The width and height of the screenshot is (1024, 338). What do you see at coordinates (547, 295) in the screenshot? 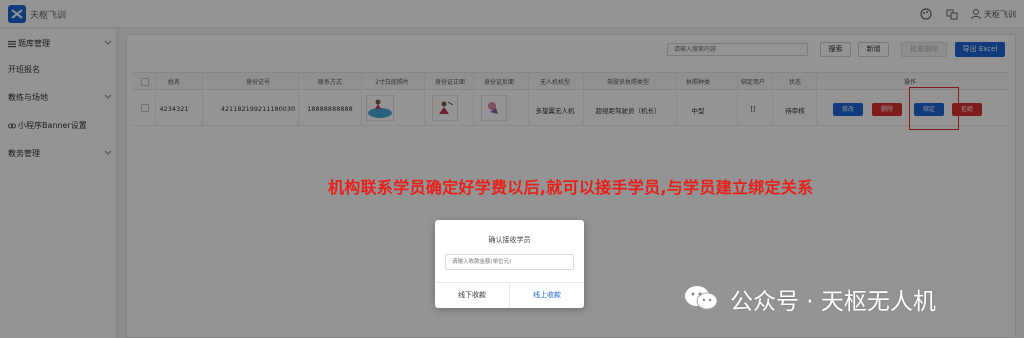
I see `online-payment-button: 线上收款` at bounding box center [547, 295].